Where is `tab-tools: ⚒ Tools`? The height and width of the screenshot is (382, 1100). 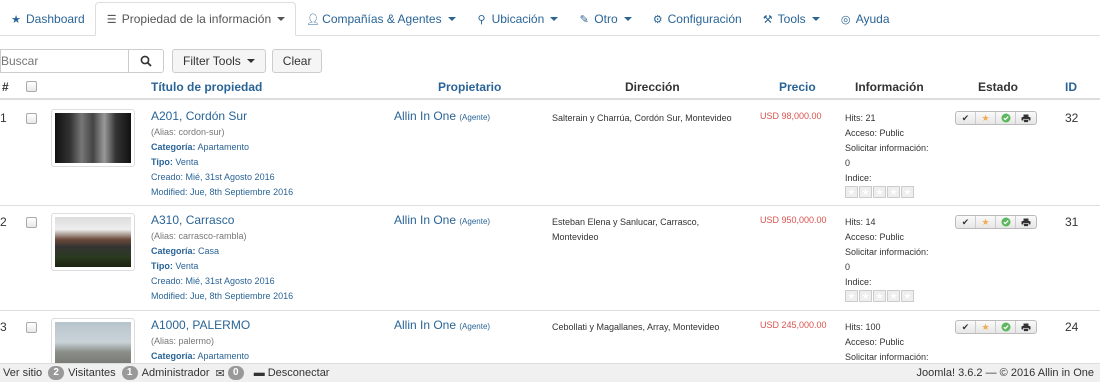 tab-tools: ⚒ Tools is located at coordinates (791, 19).